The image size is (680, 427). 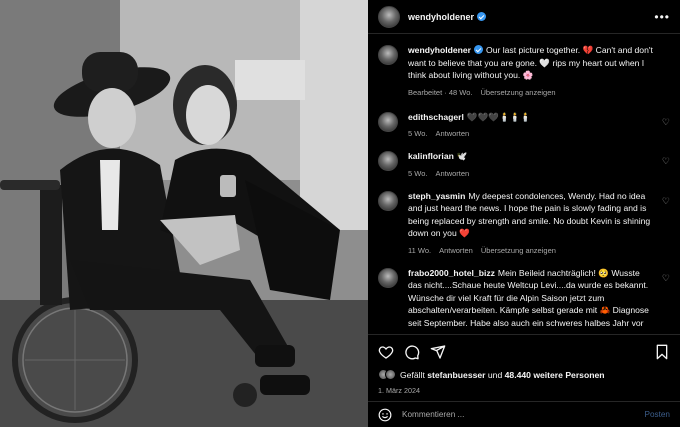 What do you see at coordinates (499, 116) in the screenshot?
I see `comment-text: 🖤🖤🖤🕯️🕯️🕯️` at bounding box center [499, 116].